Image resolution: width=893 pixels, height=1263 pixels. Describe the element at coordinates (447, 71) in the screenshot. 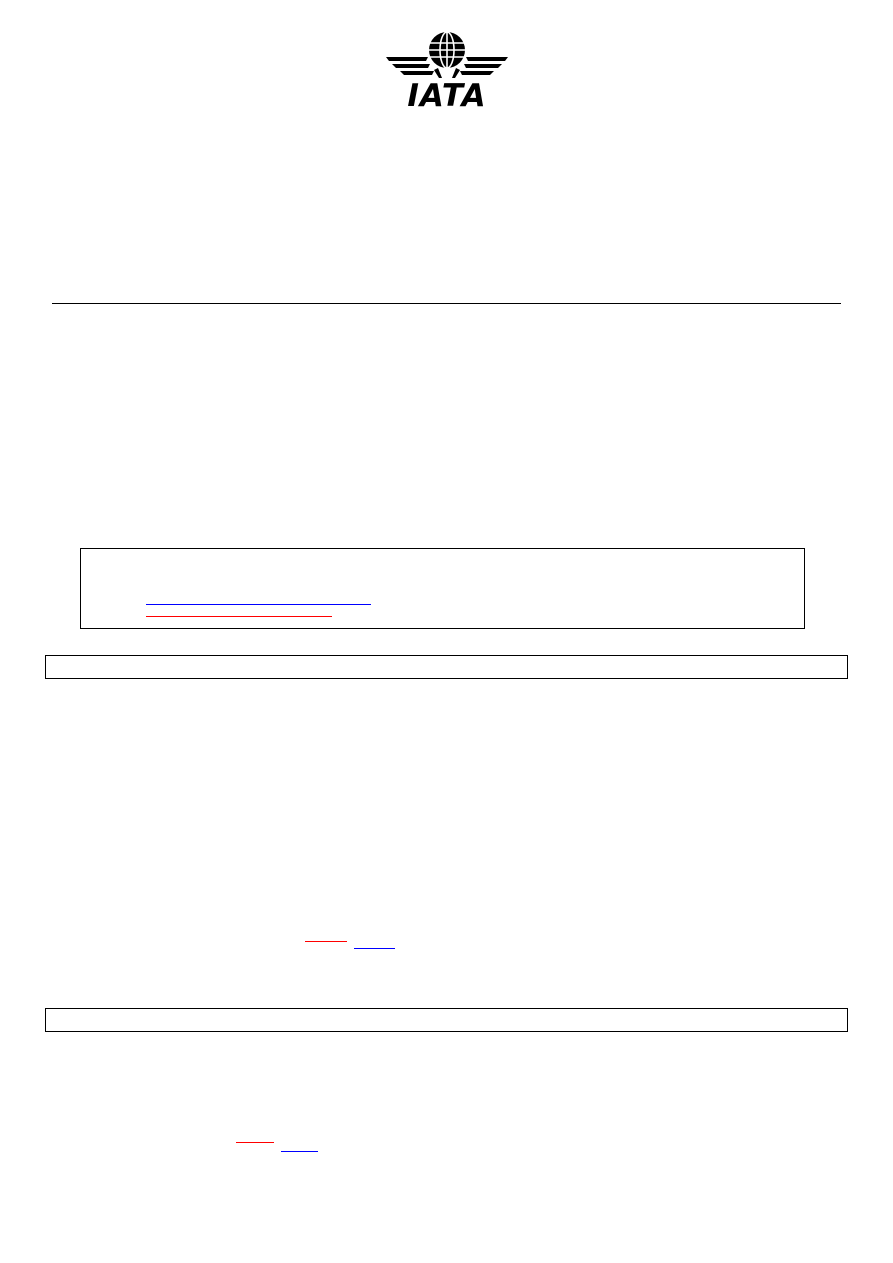

I see `iata-logo: IATA` at that location.